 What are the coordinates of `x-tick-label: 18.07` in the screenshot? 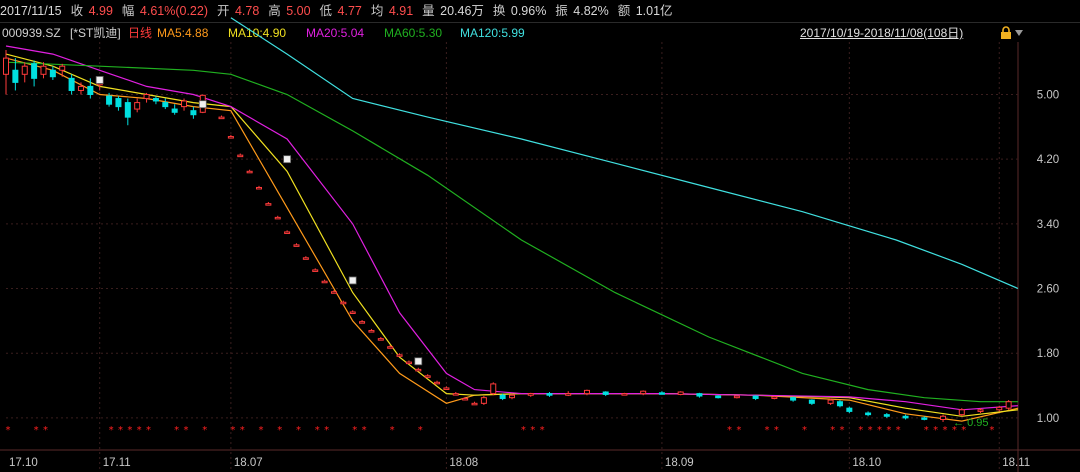 It's located at (248, 463).